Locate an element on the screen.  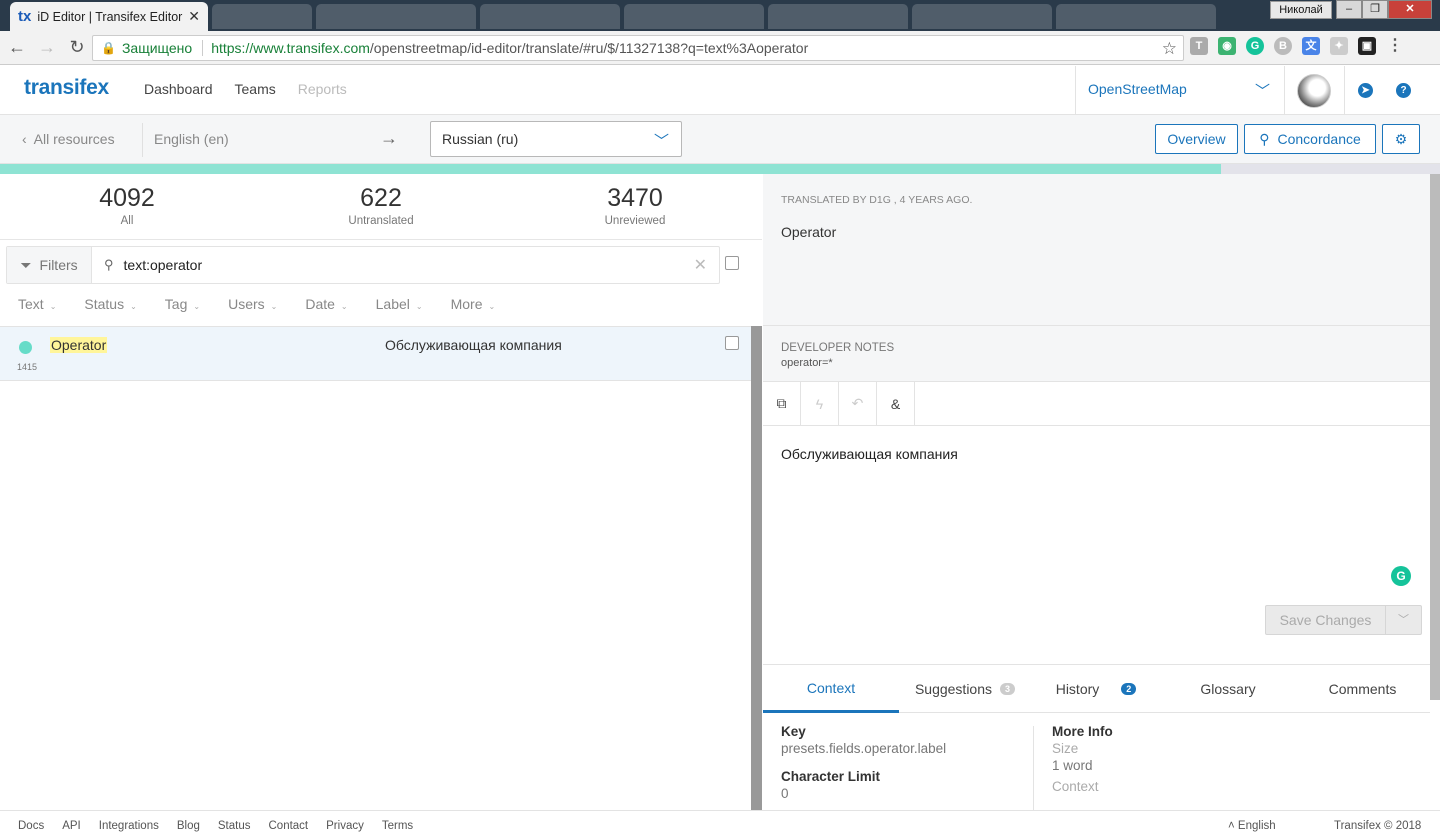
size-label: Size is located at coordinates (1065, 748).